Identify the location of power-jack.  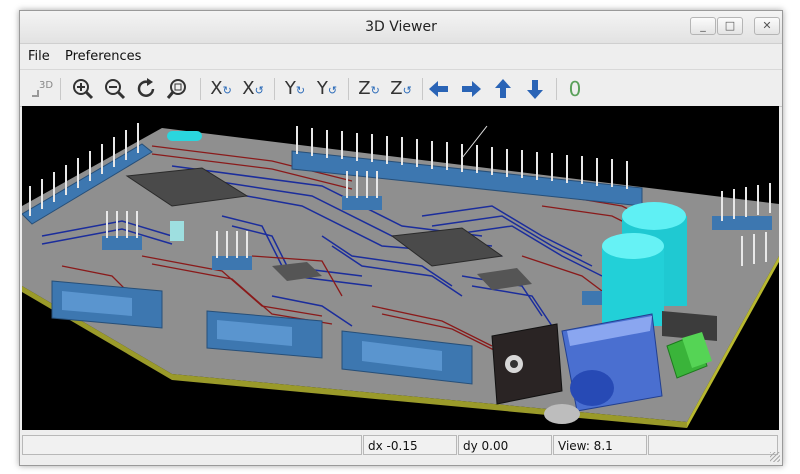
(527, 364).